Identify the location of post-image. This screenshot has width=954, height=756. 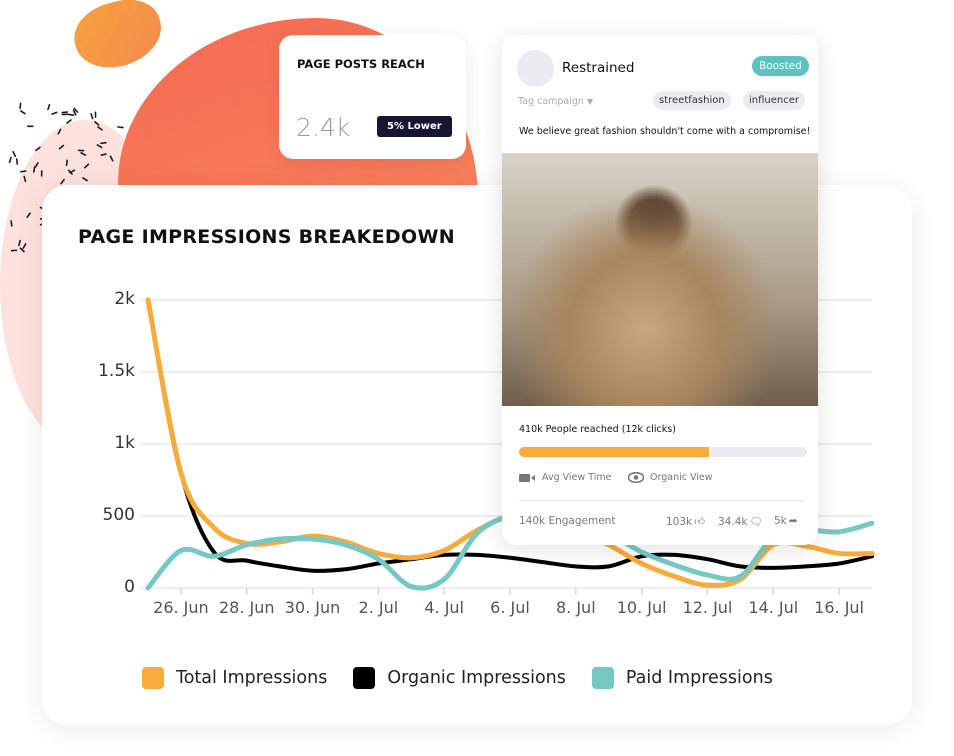
(660, 279).